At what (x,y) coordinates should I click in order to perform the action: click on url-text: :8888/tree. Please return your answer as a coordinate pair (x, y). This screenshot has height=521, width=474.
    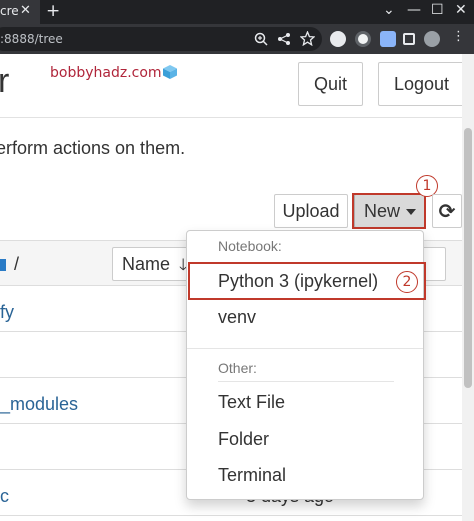
    Looking at the image, I should click on (31, 39).